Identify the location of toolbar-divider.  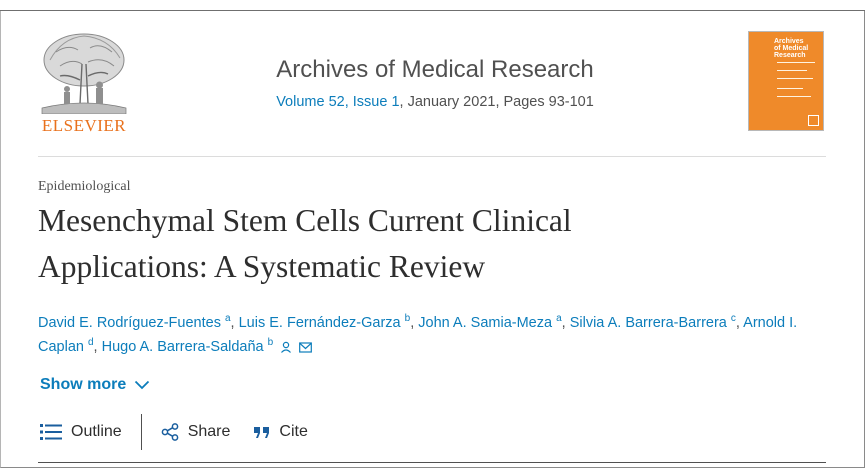
(141, 432).